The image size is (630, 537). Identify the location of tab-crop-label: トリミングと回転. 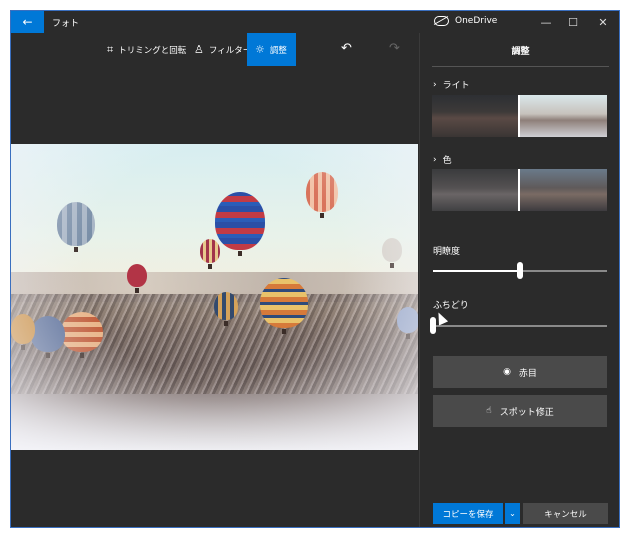
(152, 50).